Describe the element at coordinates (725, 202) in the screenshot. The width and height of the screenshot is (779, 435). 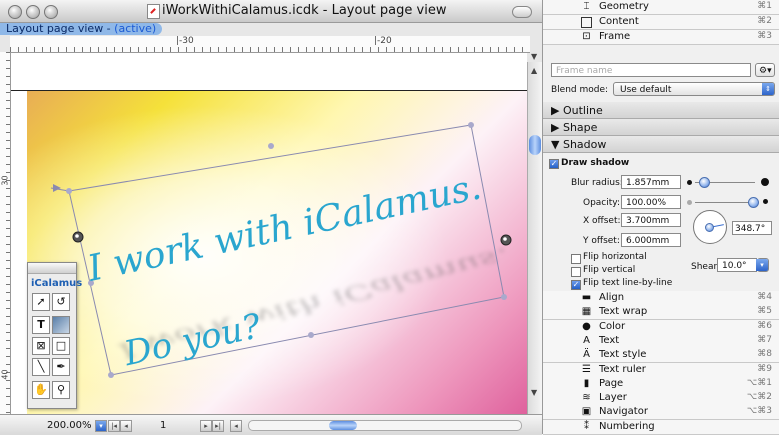
I see `opacity-slider` at that location.